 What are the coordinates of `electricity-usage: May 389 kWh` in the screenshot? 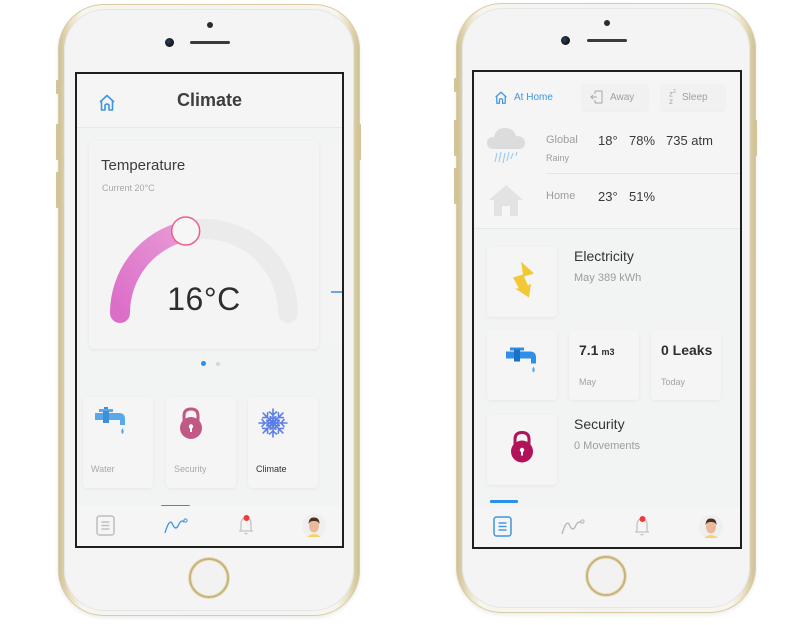 It's located at (608, 278).